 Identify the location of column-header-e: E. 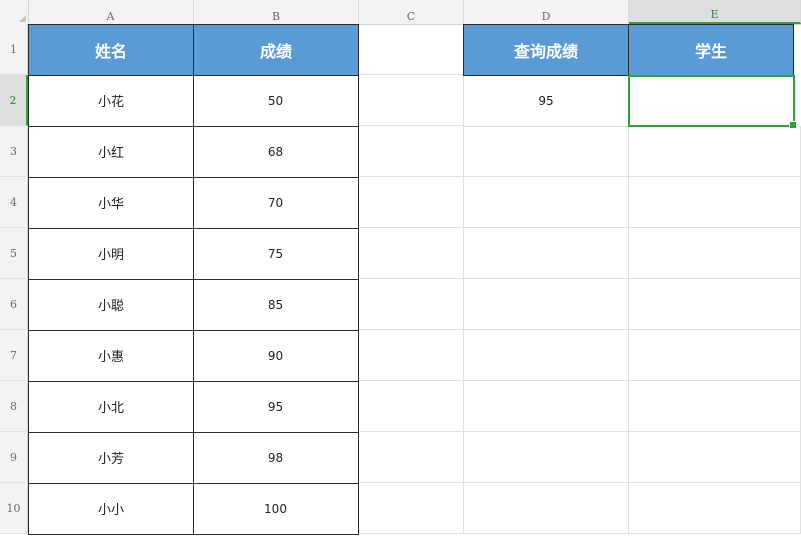
(715, 12).